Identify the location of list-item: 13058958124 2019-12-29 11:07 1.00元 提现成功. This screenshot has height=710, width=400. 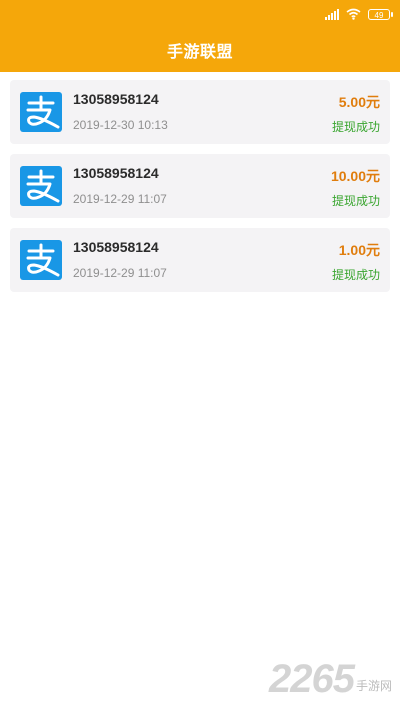
(200, 260).